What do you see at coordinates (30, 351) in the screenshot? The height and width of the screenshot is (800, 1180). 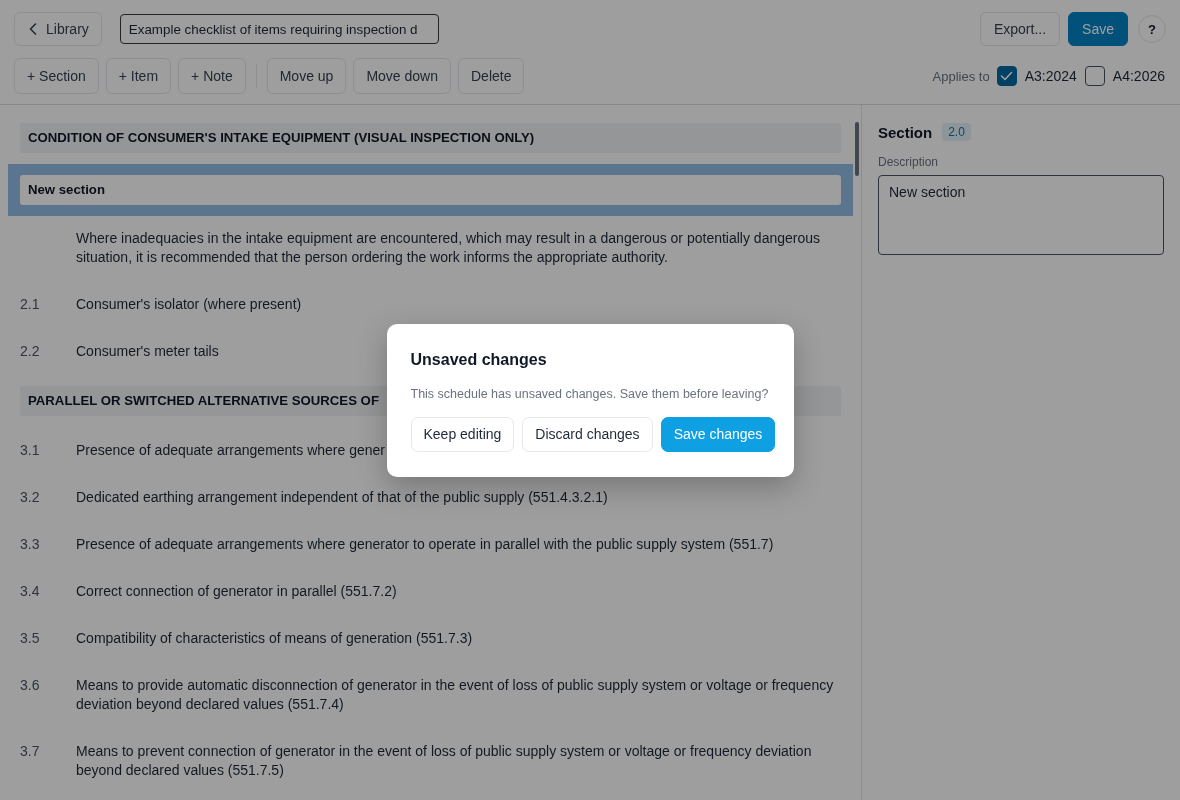 I see `item-number: 2.2` at bounding box center [30, 351].